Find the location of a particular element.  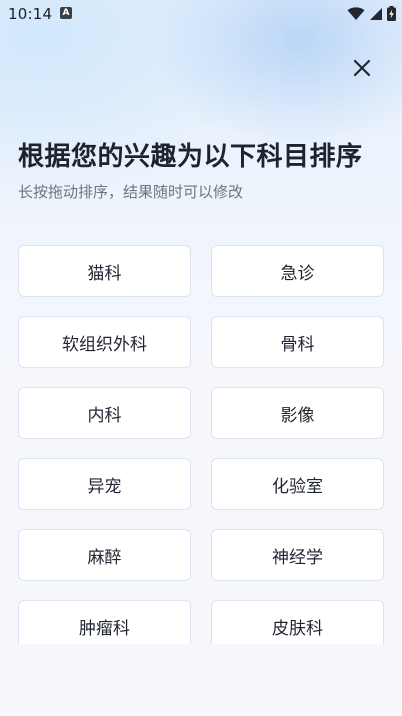

subject-card-soft-tissue-surgery: 软组织外科 is located at coordinates (104, 342).